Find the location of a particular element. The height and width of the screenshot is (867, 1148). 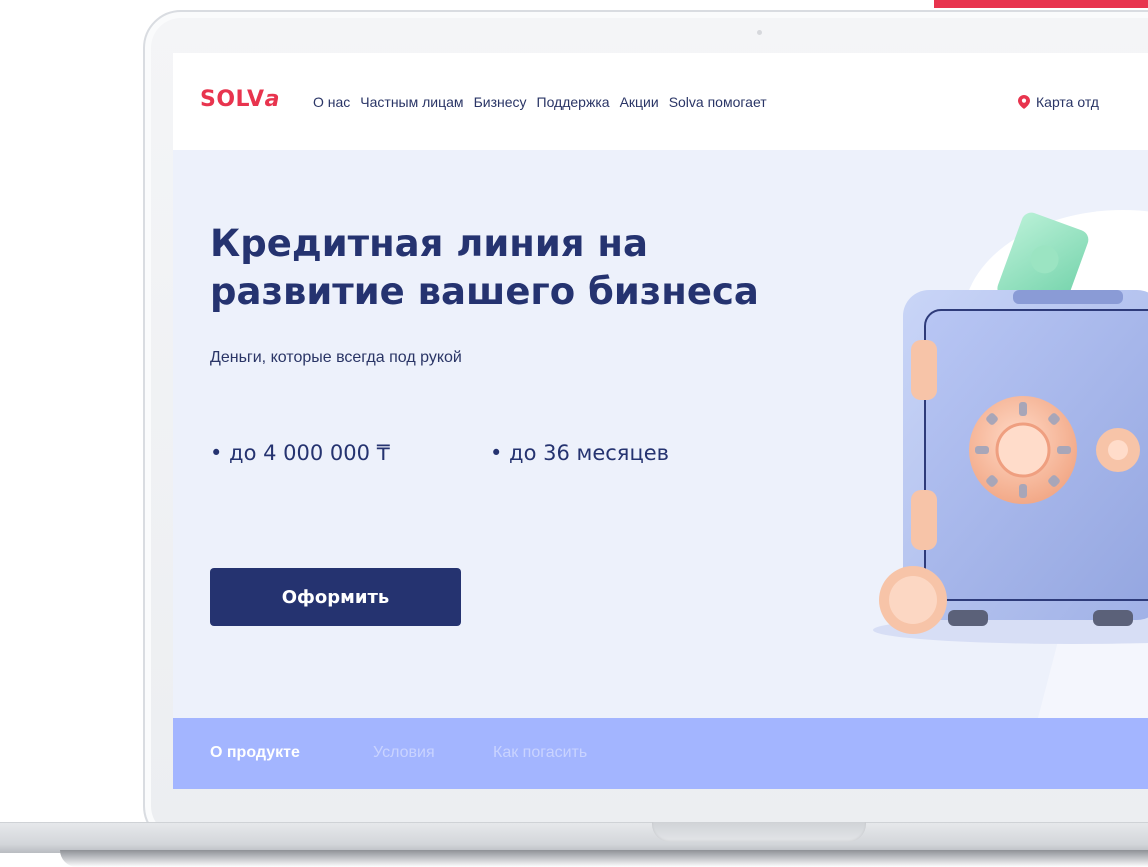

branch-map-label: Карта отд is located at coordinates (1067, 102).